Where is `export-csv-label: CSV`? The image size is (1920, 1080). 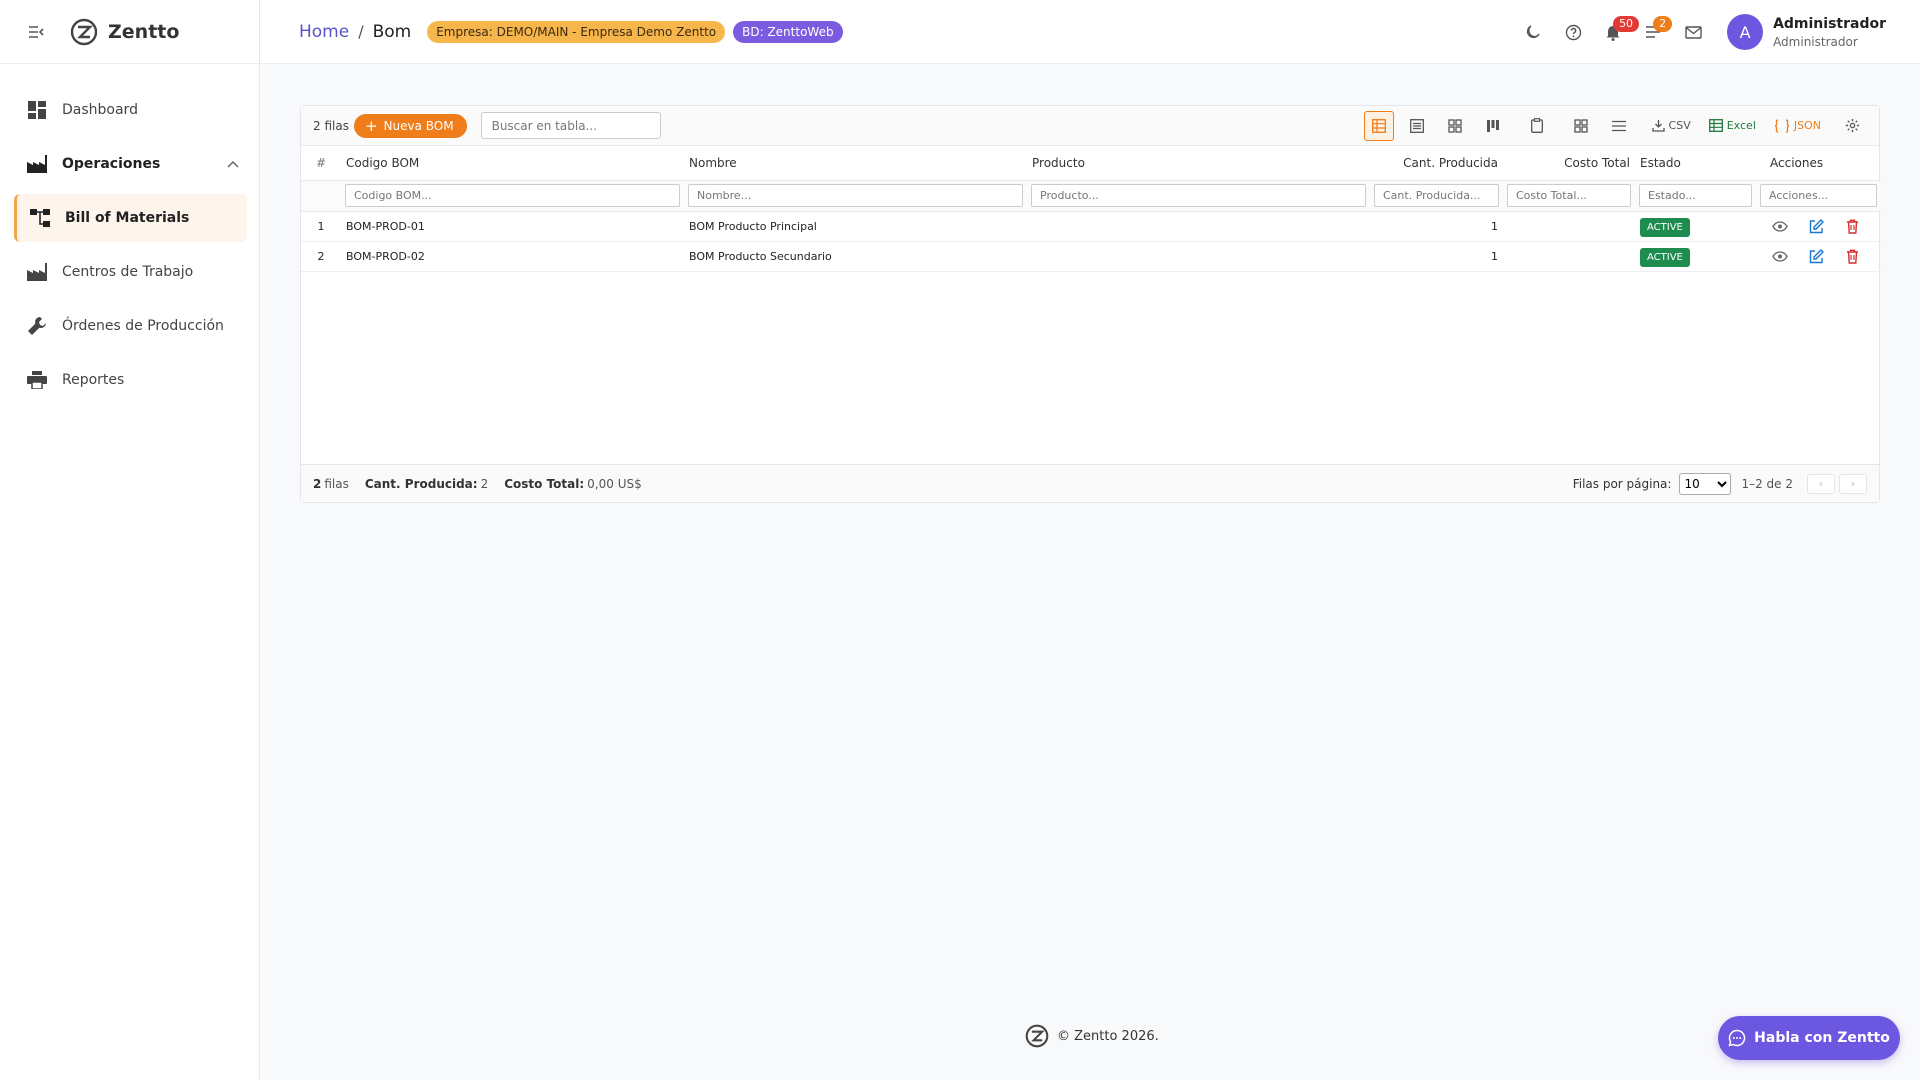 export-csv-label: CSV is located at coordinates (1679, 125).